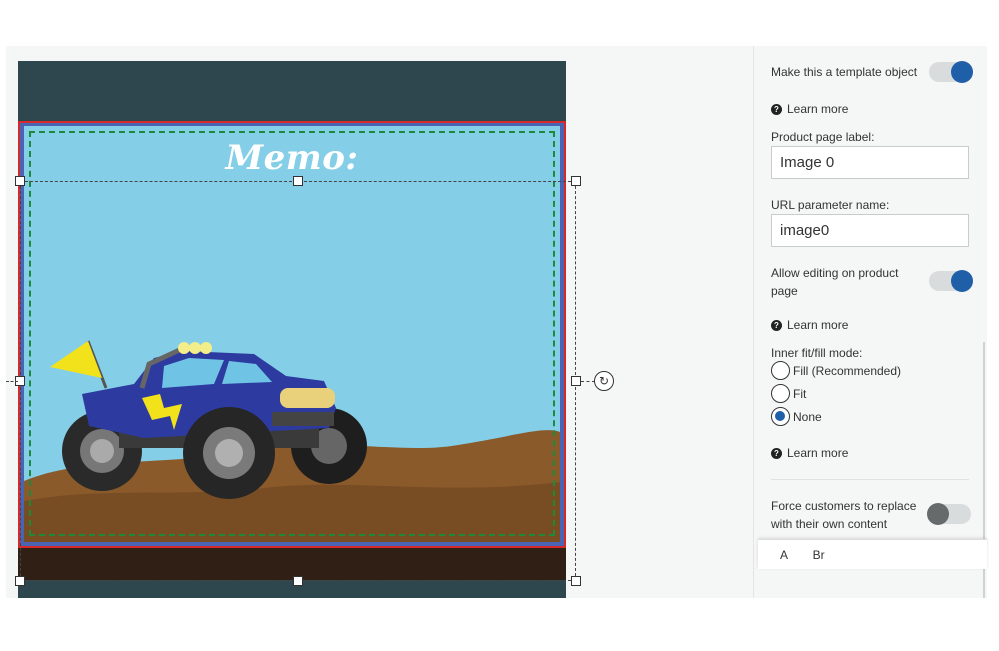 This screenshot has width=999, height=651. What do you see at coordinates (292, 158) in the screenshot?
I see `memo-title: Memo:` at bounding box center [292, 158].